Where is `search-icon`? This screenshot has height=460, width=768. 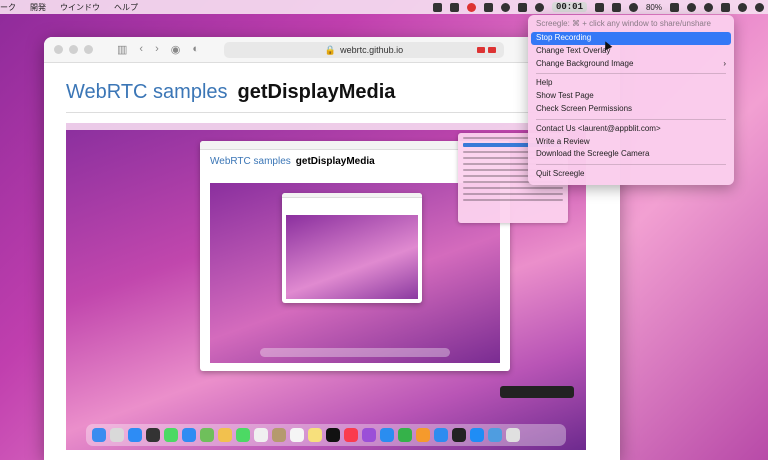 search-icon is located at coordinates (691, 7).